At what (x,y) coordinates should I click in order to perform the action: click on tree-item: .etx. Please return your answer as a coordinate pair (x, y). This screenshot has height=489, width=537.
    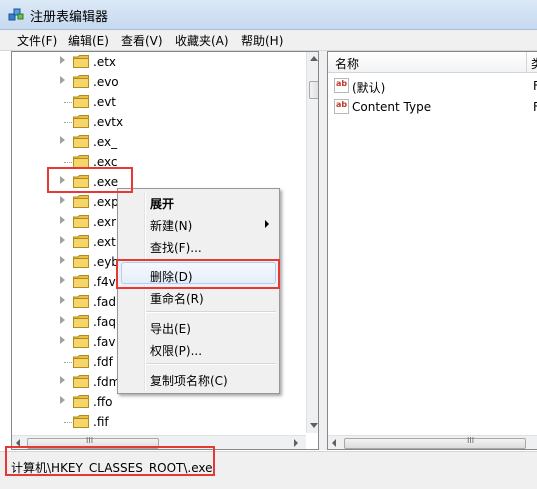
    Looking at the image, I should click on (157, 62).